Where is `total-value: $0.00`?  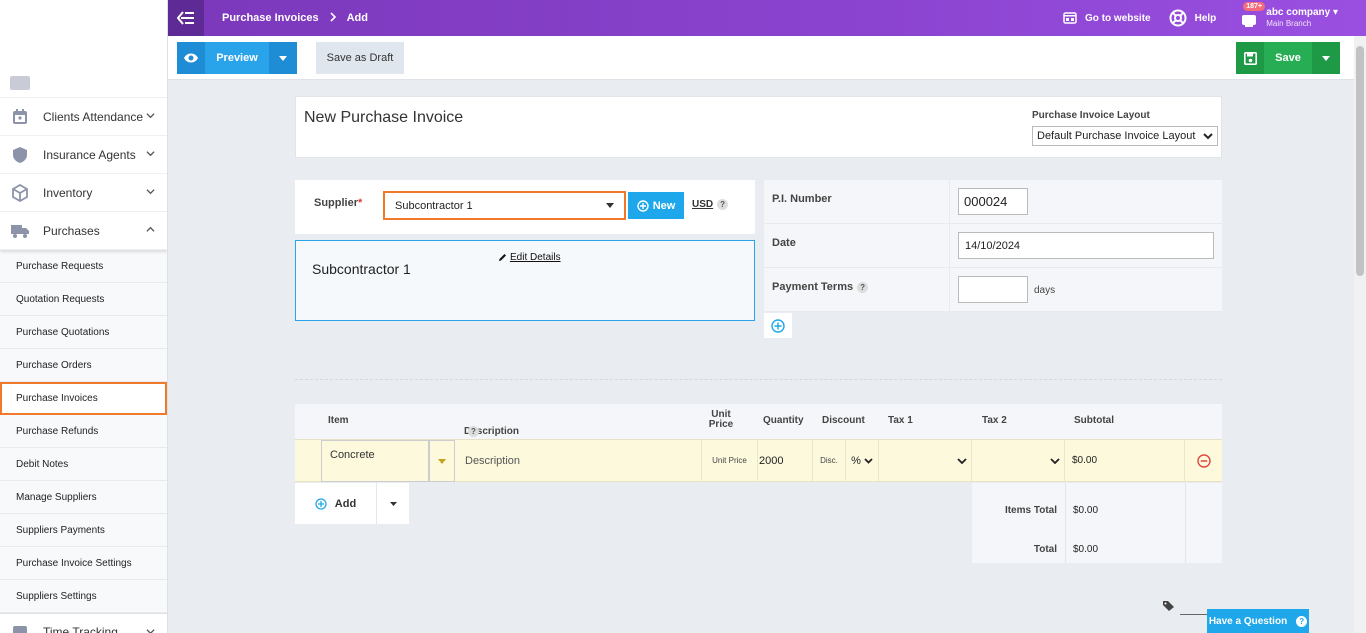
total-value: $0.00 is located at coordinates (1086, 549).